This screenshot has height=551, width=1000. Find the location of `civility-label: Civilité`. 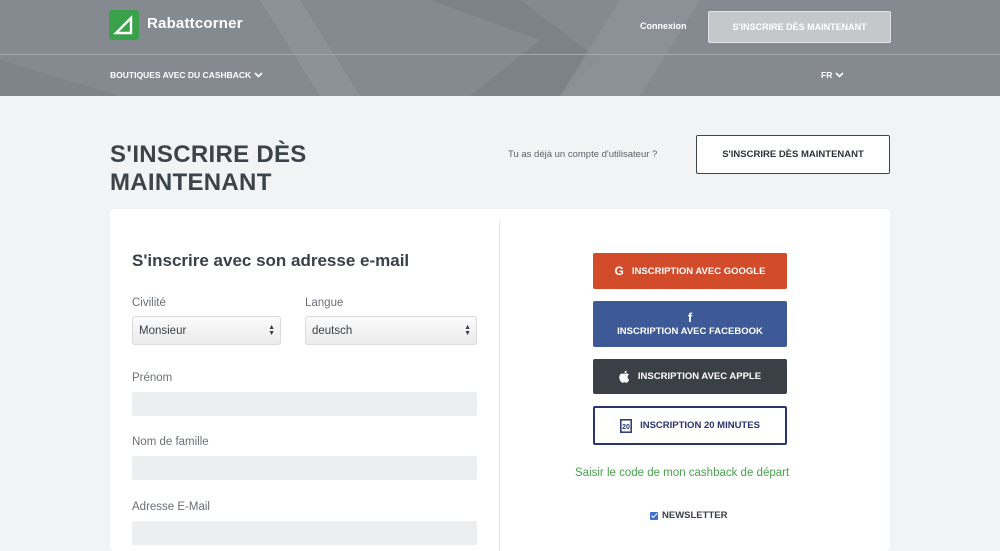

civility-label: Civilité is located at coordinates (149, 303).